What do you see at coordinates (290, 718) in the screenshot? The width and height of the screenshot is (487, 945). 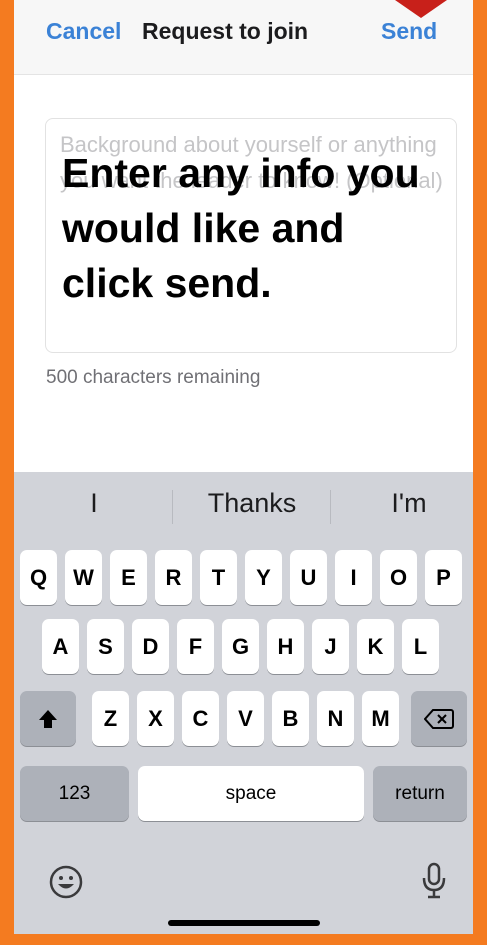 I see `key: B` at bounding box center [290, 718].